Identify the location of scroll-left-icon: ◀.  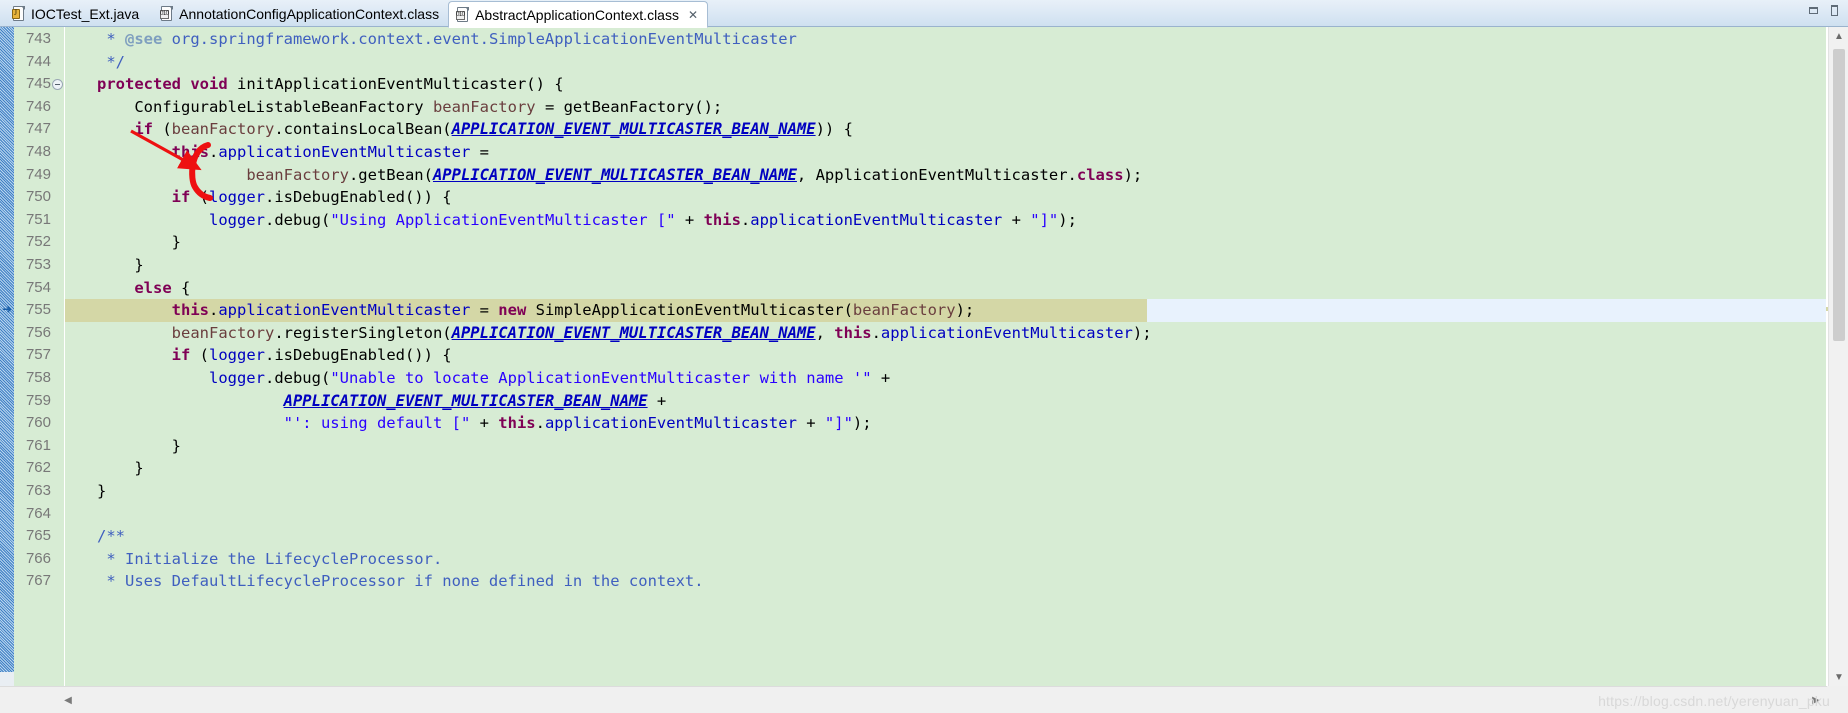
(68, 700).